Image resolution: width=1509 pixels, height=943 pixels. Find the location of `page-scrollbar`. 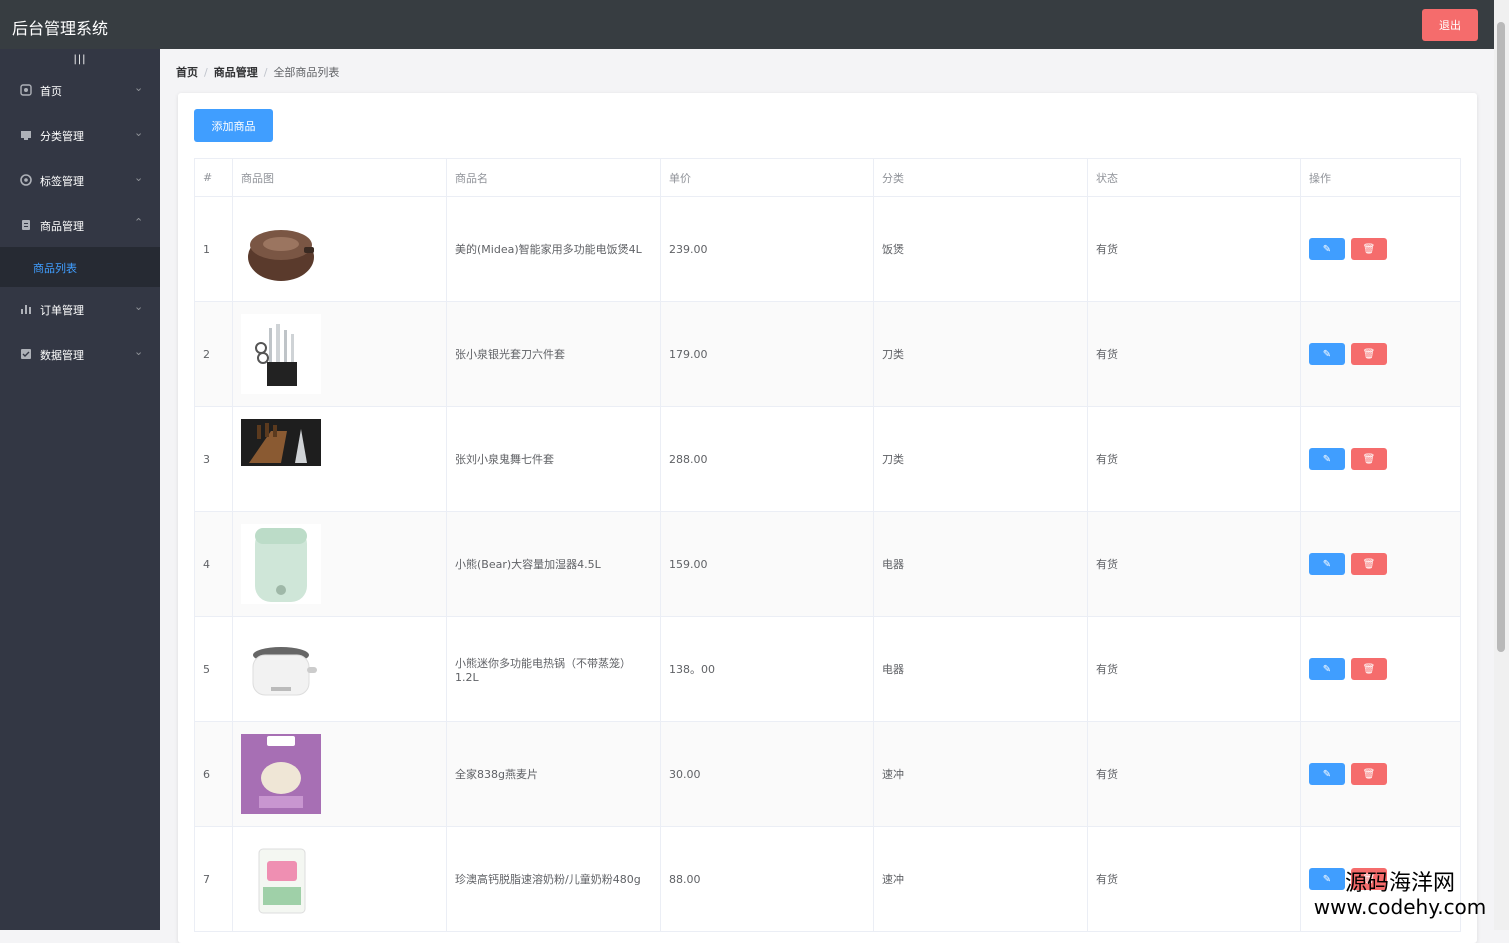

page-scrollbar is located at coordinates (1501, 465).